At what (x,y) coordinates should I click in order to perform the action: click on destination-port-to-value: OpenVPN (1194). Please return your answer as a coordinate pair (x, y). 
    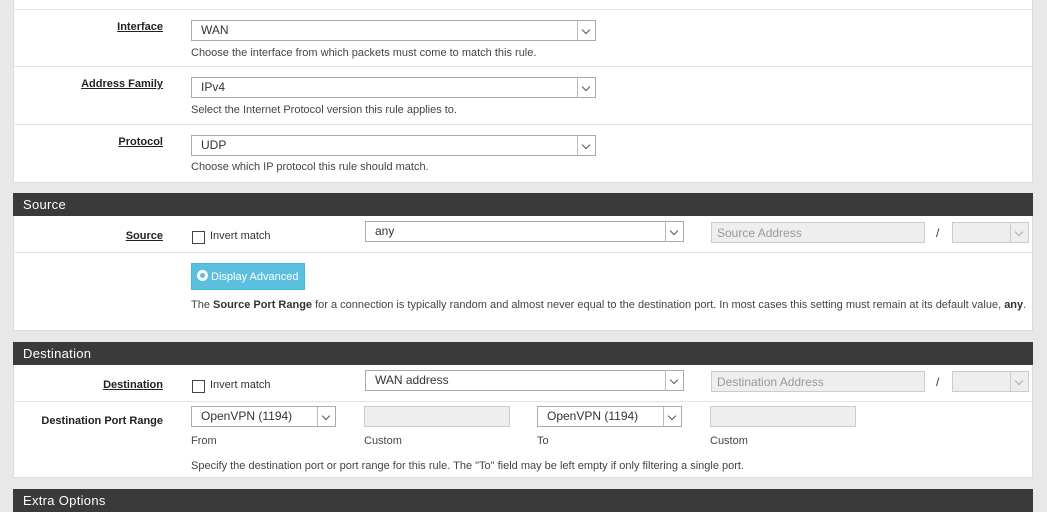
    Looking at the image, I should click on (593, 416).